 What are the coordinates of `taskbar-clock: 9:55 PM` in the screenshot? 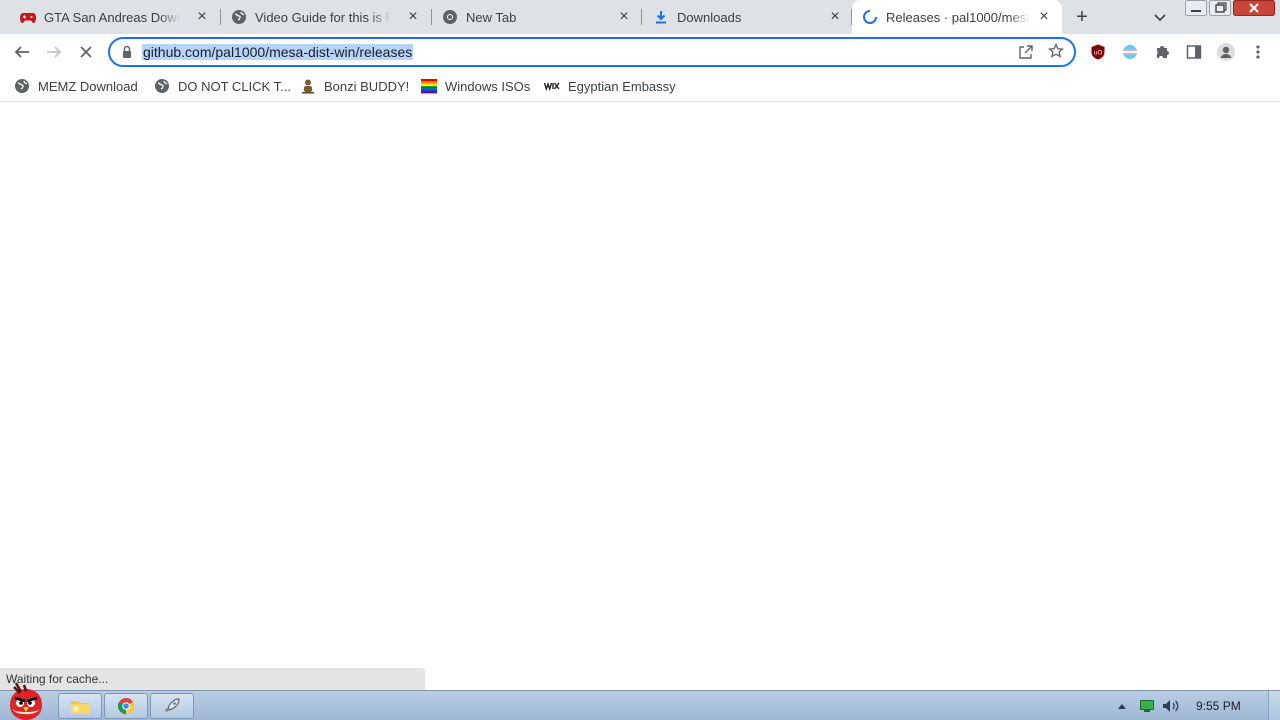 It's located at (1218, 706).